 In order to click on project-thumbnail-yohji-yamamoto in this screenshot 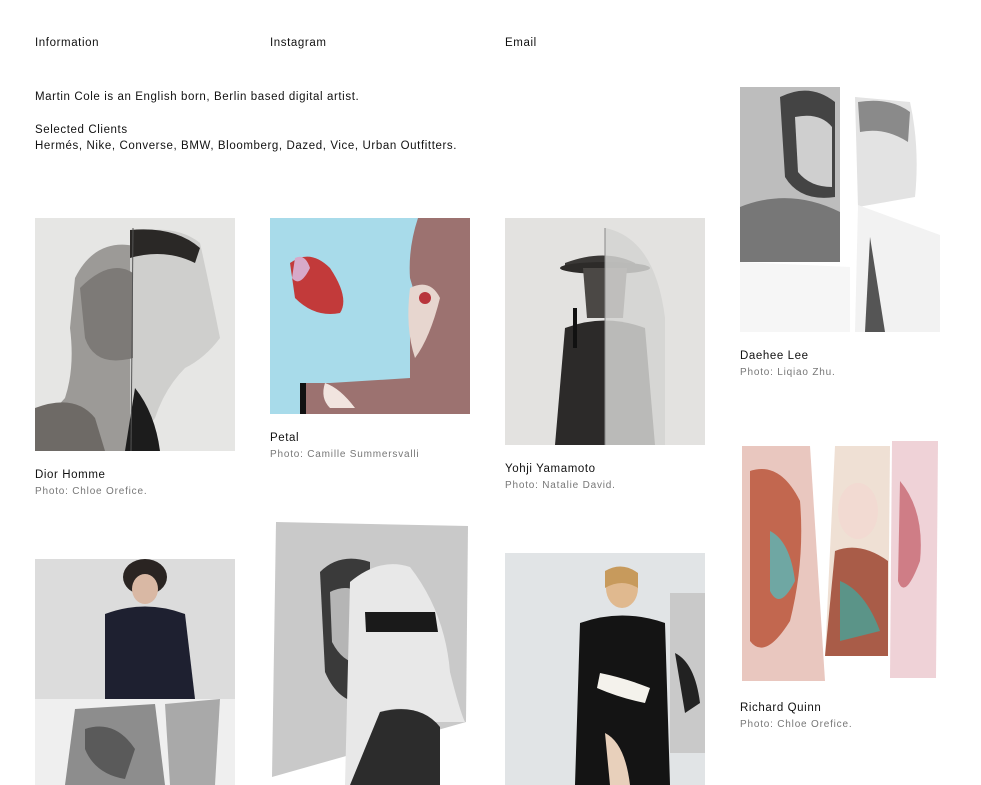, I will do `click(605, 331)`.